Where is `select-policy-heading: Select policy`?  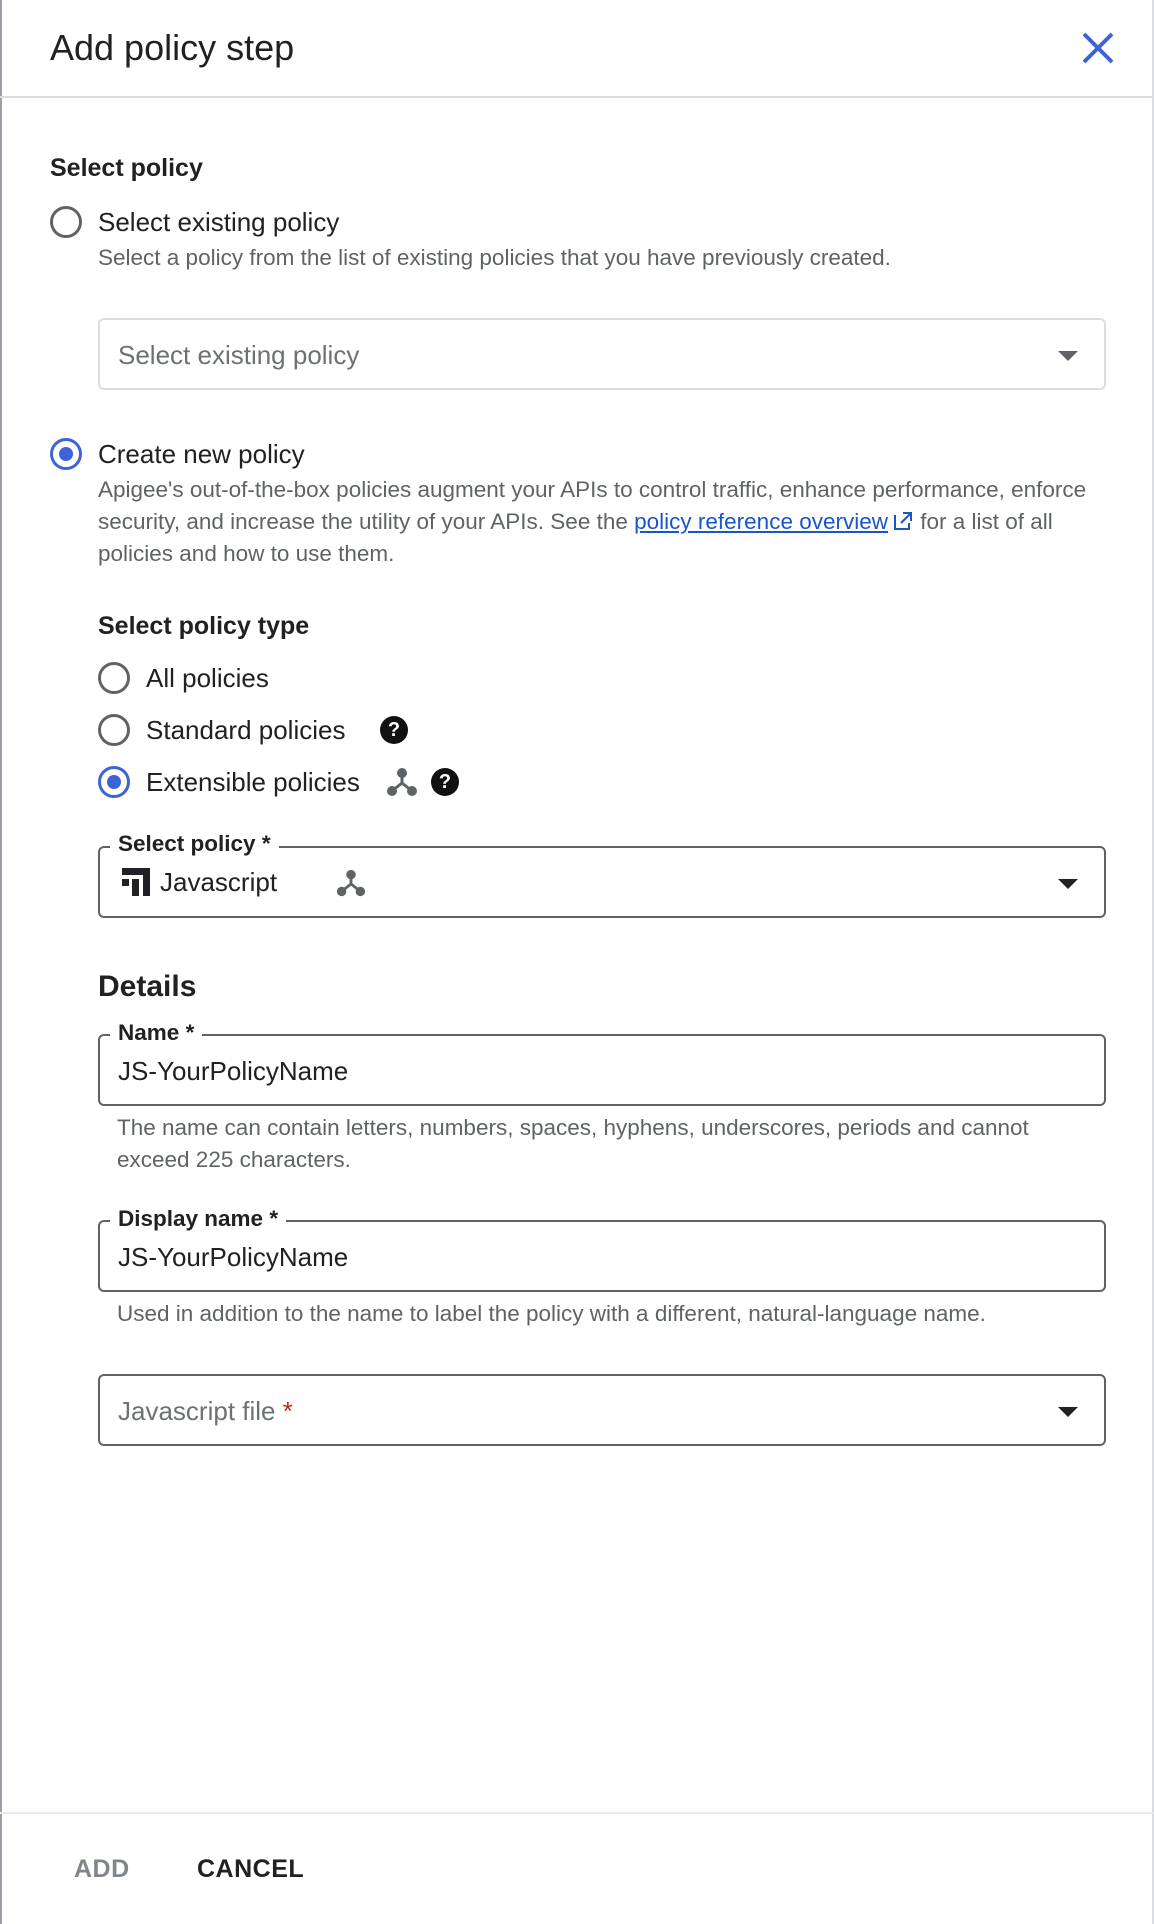 select-policy-heading: Select policy is located at coordinates (126, 168).